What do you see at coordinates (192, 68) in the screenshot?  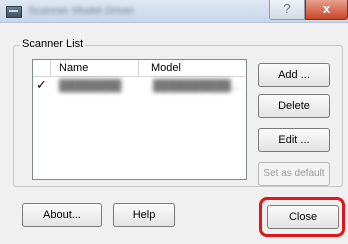 I see `column-header-model: Model` at bounding box center [192, 68].